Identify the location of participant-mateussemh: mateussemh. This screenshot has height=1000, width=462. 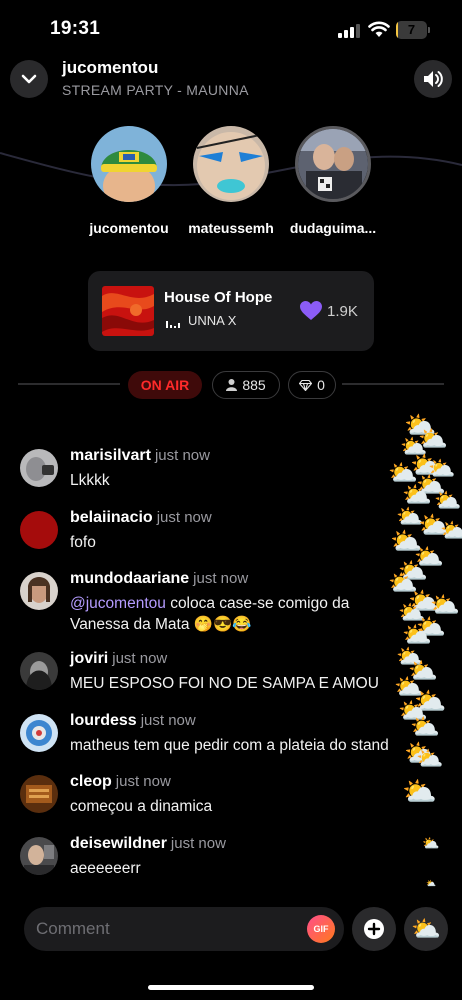
(231, 183).